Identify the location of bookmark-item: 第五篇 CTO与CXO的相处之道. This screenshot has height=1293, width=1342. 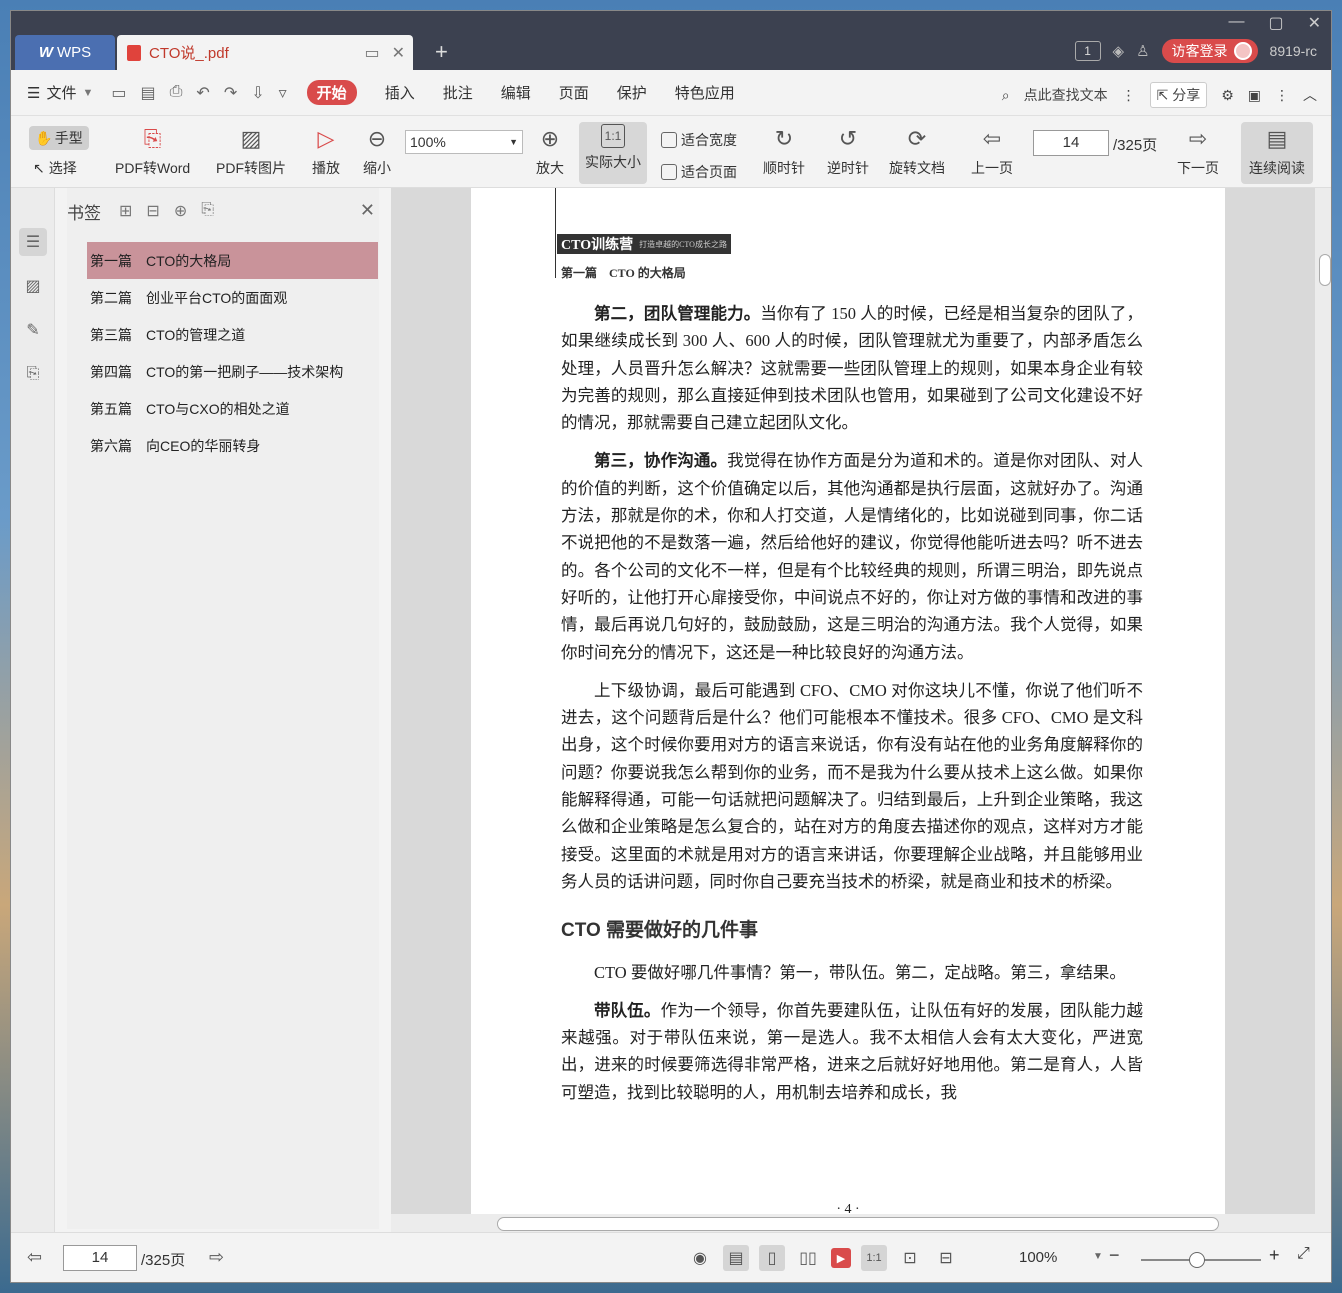
(232, 408).